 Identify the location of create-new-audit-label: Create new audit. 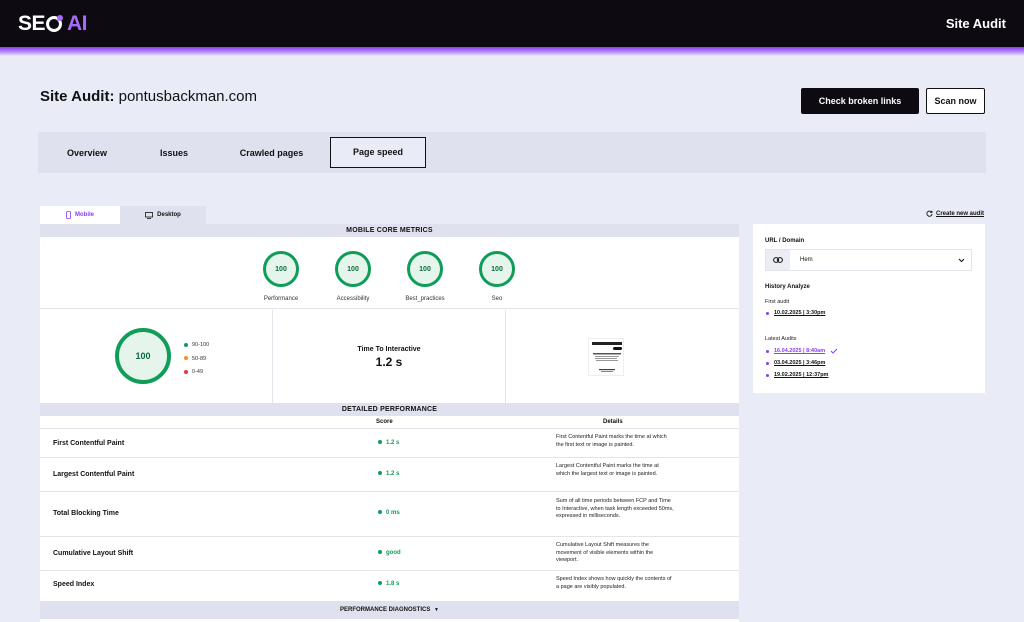
(960, 213).